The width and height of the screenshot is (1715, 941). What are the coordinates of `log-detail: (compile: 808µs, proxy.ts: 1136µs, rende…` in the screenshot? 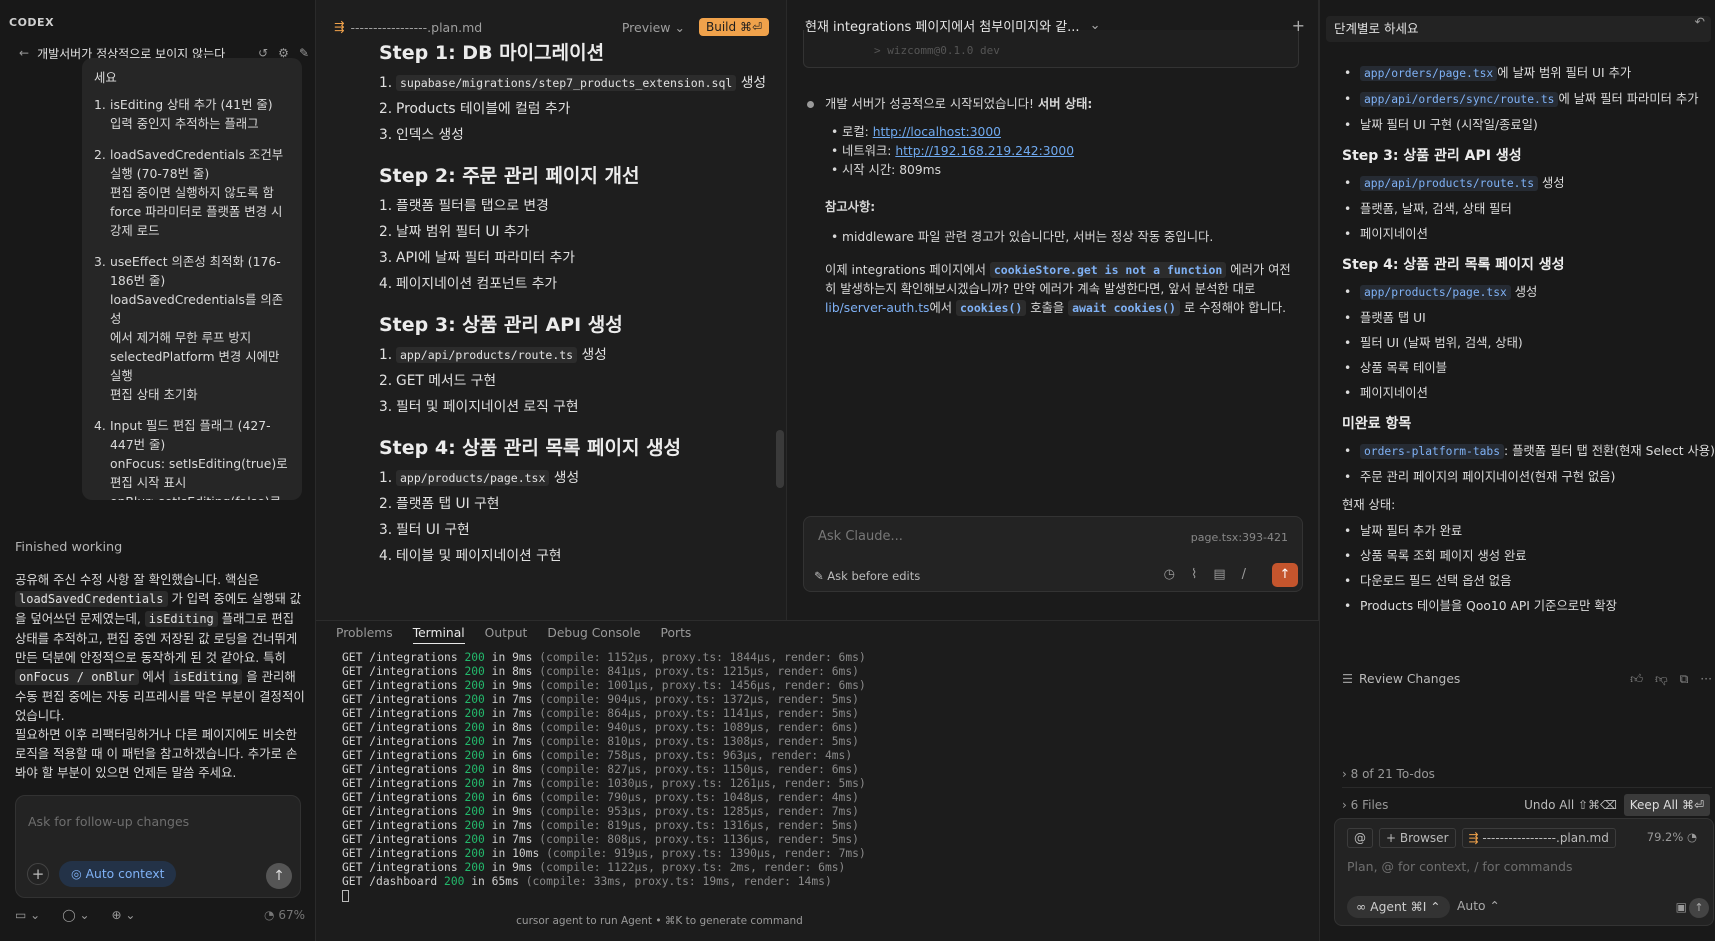 It's located at (699, 839).